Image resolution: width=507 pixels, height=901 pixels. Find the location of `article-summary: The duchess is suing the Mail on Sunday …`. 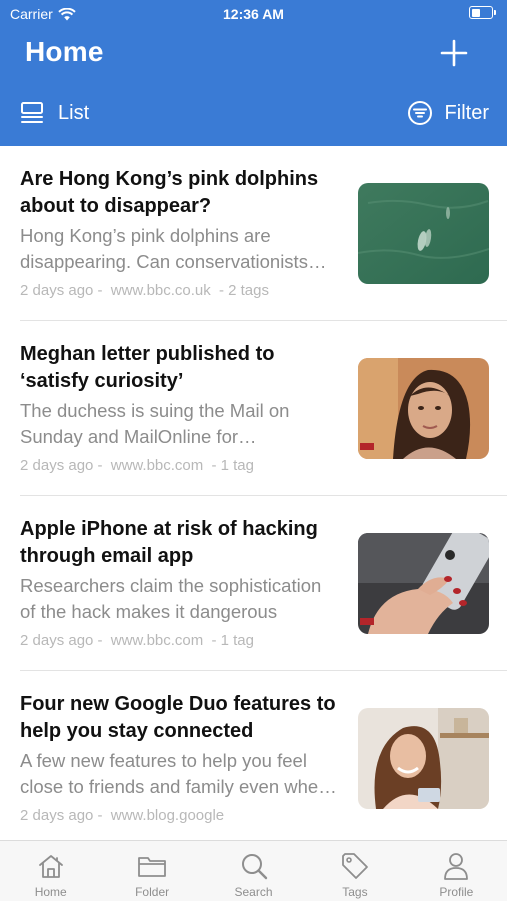

article-summary: The duchess is suing the Mail on Sunday … is located at coordinates (155, 423).